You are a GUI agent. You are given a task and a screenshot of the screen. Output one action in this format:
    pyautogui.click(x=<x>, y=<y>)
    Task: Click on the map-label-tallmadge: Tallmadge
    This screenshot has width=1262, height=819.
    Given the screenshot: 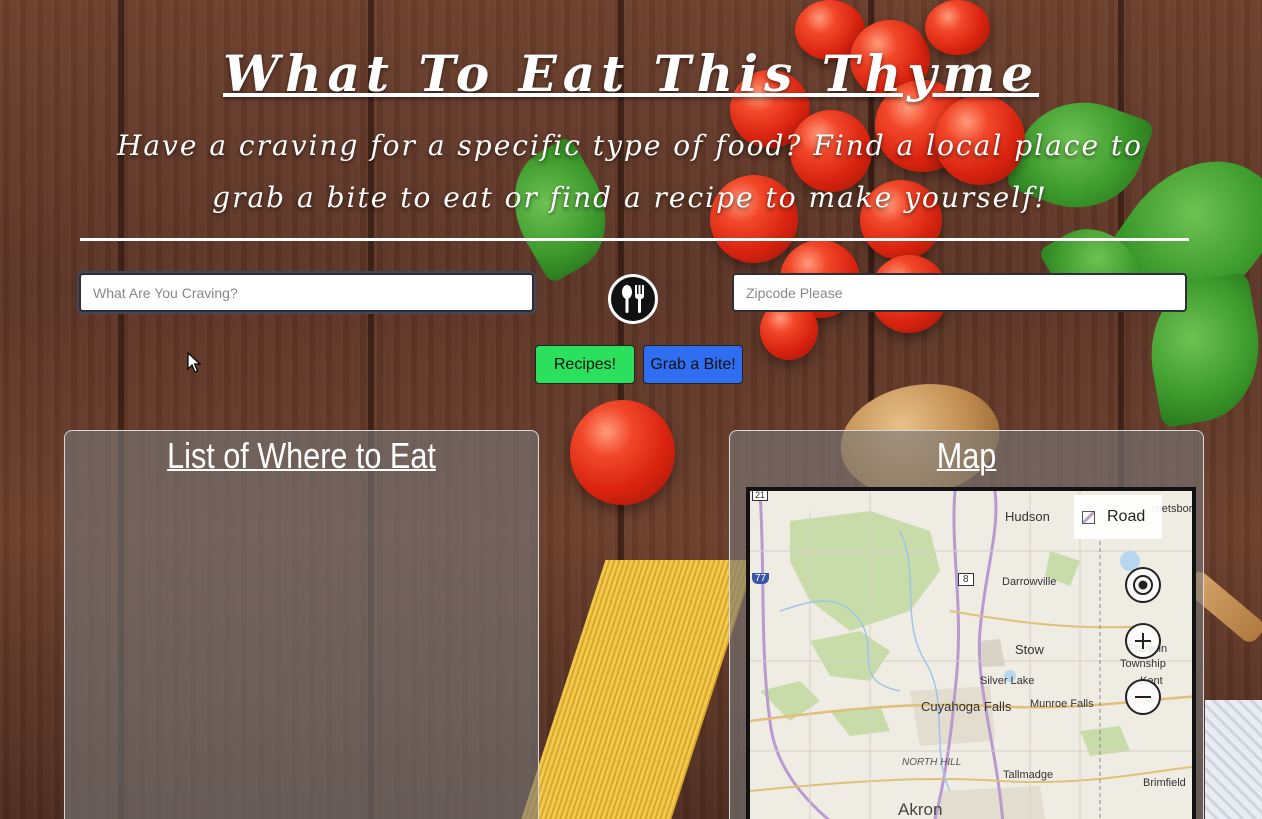 What is the action you would take?
    pyautogui.click(x=1028, y=775)
    